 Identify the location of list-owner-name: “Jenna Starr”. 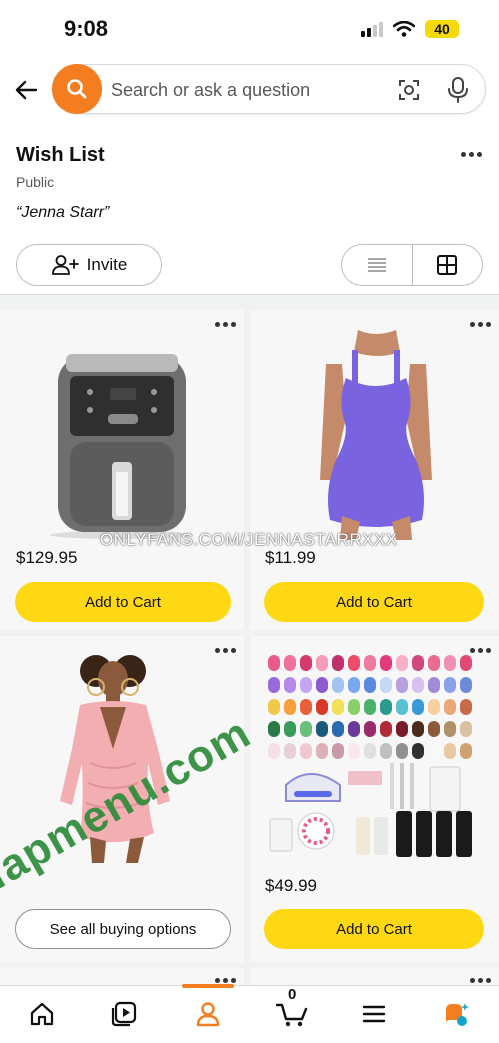
(63, 212).